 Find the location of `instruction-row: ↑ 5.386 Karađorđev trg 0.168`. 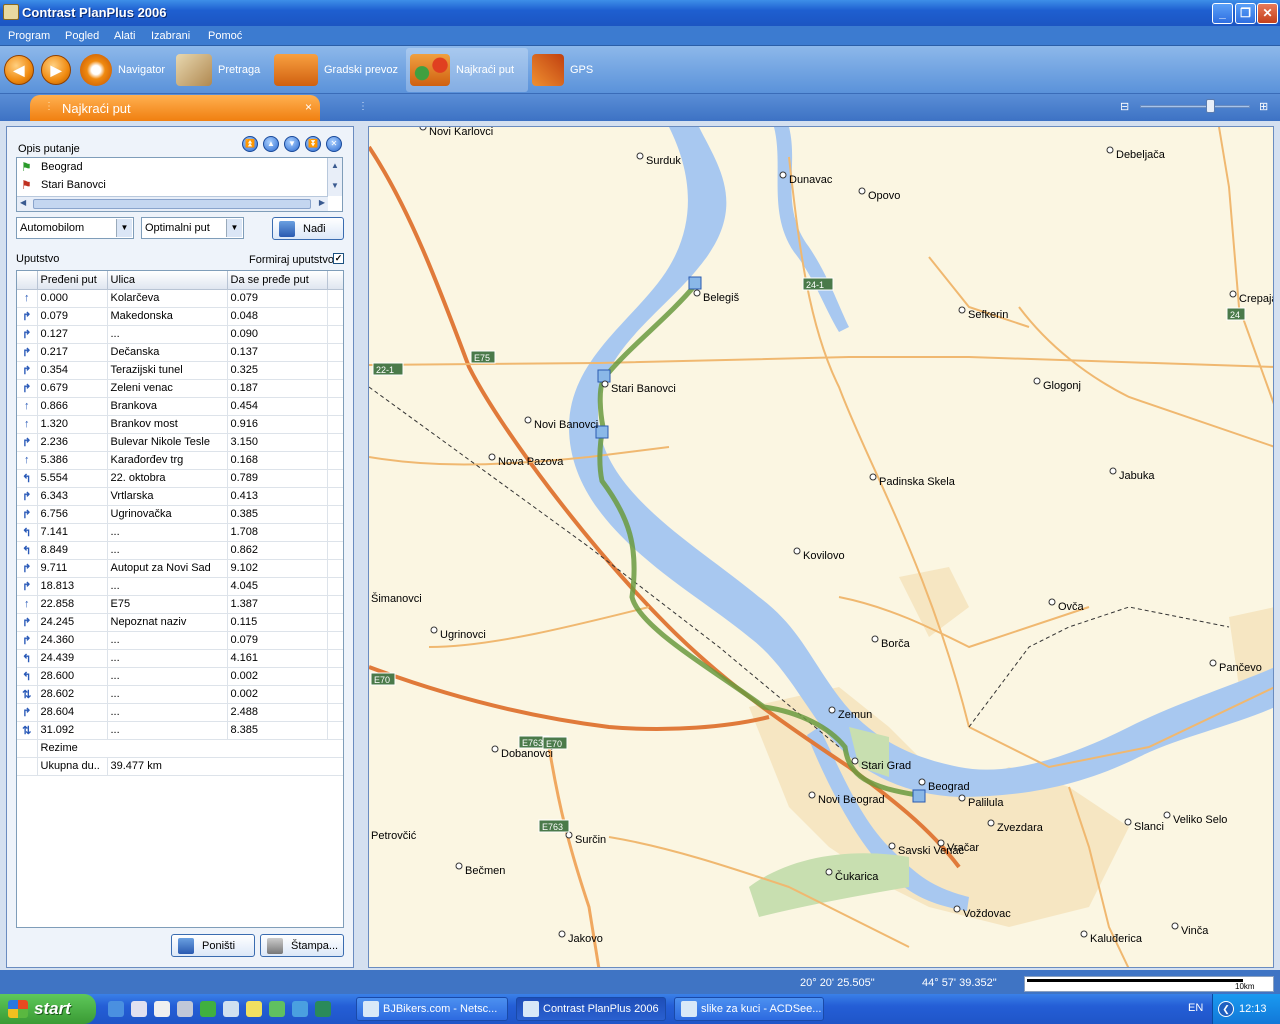

instruction-row: ↑ 5.386 Karađorđev trg 0.168 is located at coordinates (180, 460).